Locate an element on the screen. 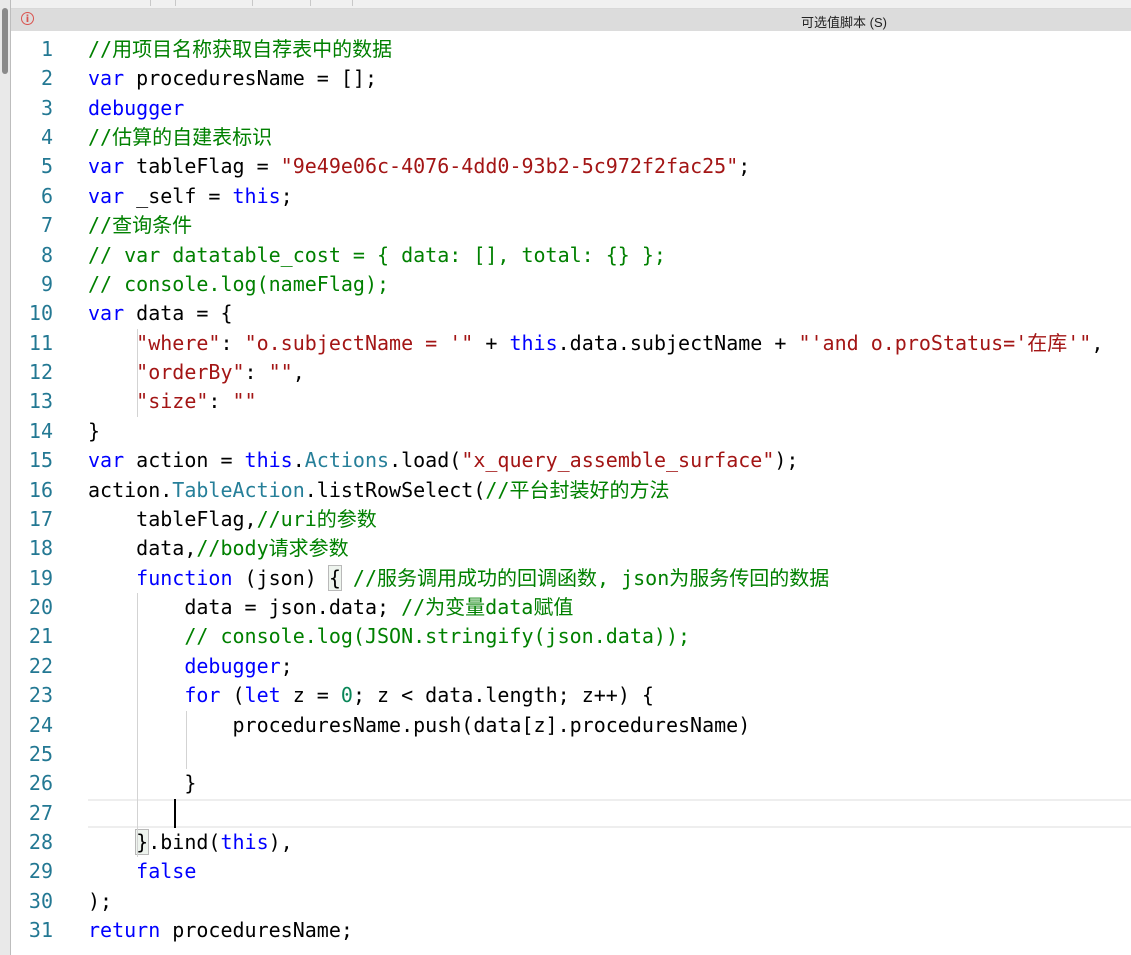 The image size is (1131, 955). string-token: "orderBy" is located at coordinates (190, 372).